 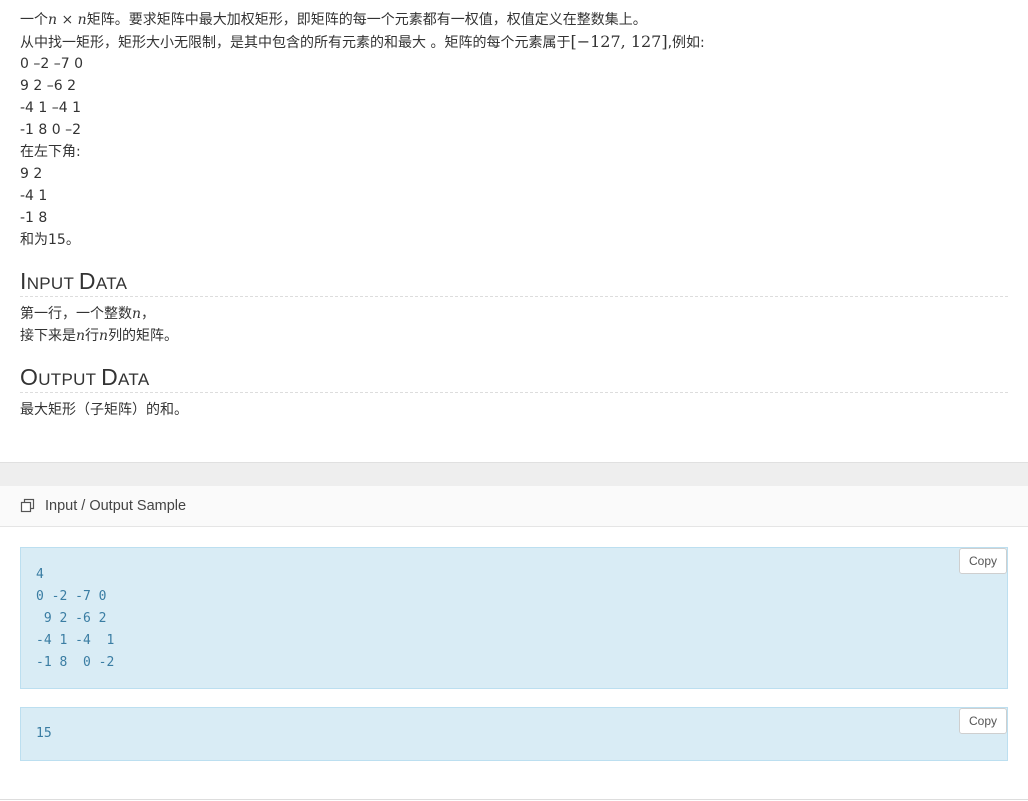 I want to click on text: 列的矩阵。, so click(x=143, y=336).